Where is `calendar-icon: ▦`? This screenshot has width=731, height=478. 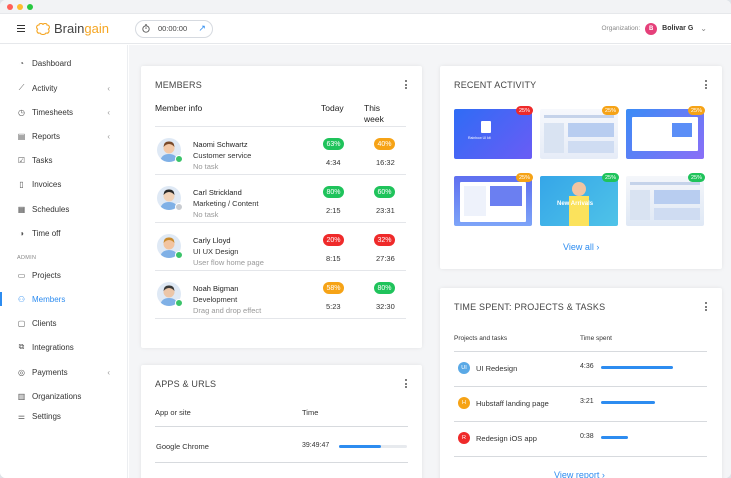 calendar-icon: ▦ is located at coordinates (21, 209).